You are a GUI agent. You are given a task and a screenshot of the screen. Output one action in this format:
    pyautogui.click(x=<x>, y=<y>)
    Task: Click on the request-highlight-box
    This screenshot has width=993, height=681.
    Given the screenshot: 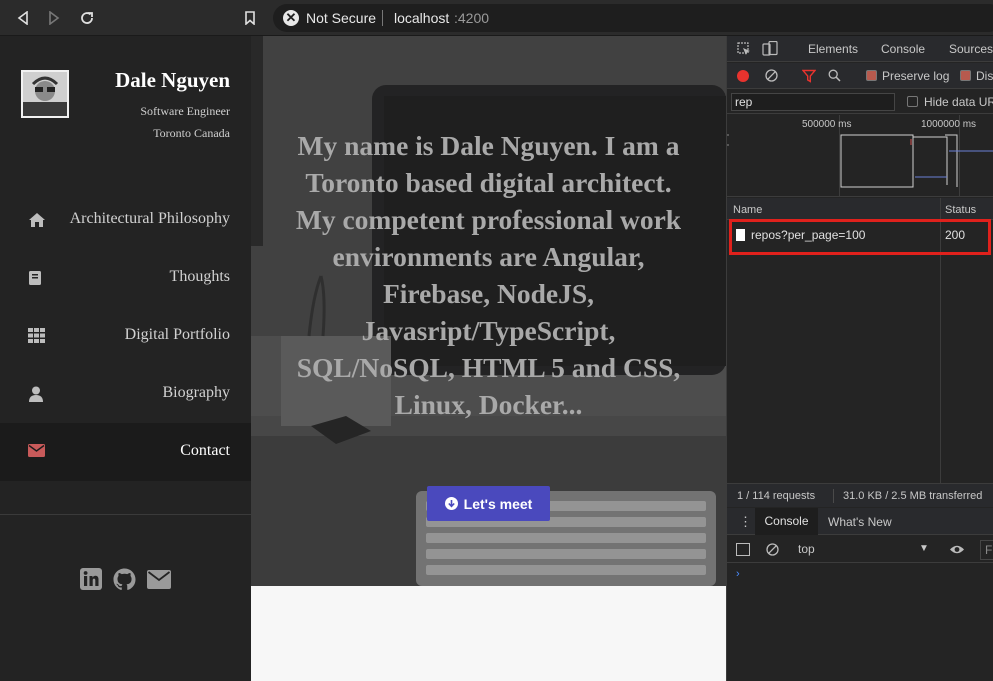 What is the action you would take?
    pyautogui.click(x=860, y=237)
    